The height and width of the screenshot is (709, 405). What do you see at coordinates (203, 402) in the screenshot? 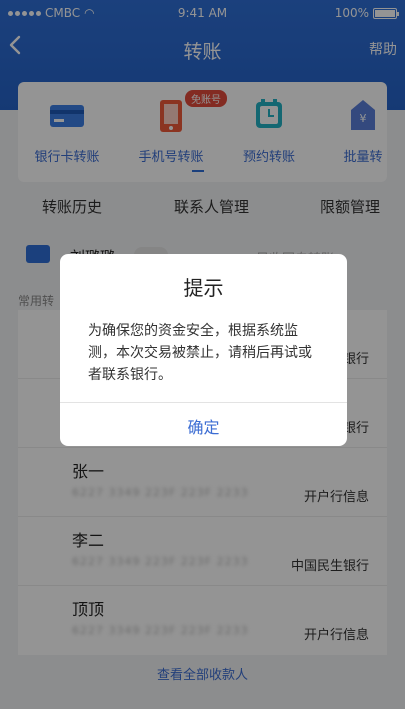
I see `dialog-divider` at bounding box center [203, 402].